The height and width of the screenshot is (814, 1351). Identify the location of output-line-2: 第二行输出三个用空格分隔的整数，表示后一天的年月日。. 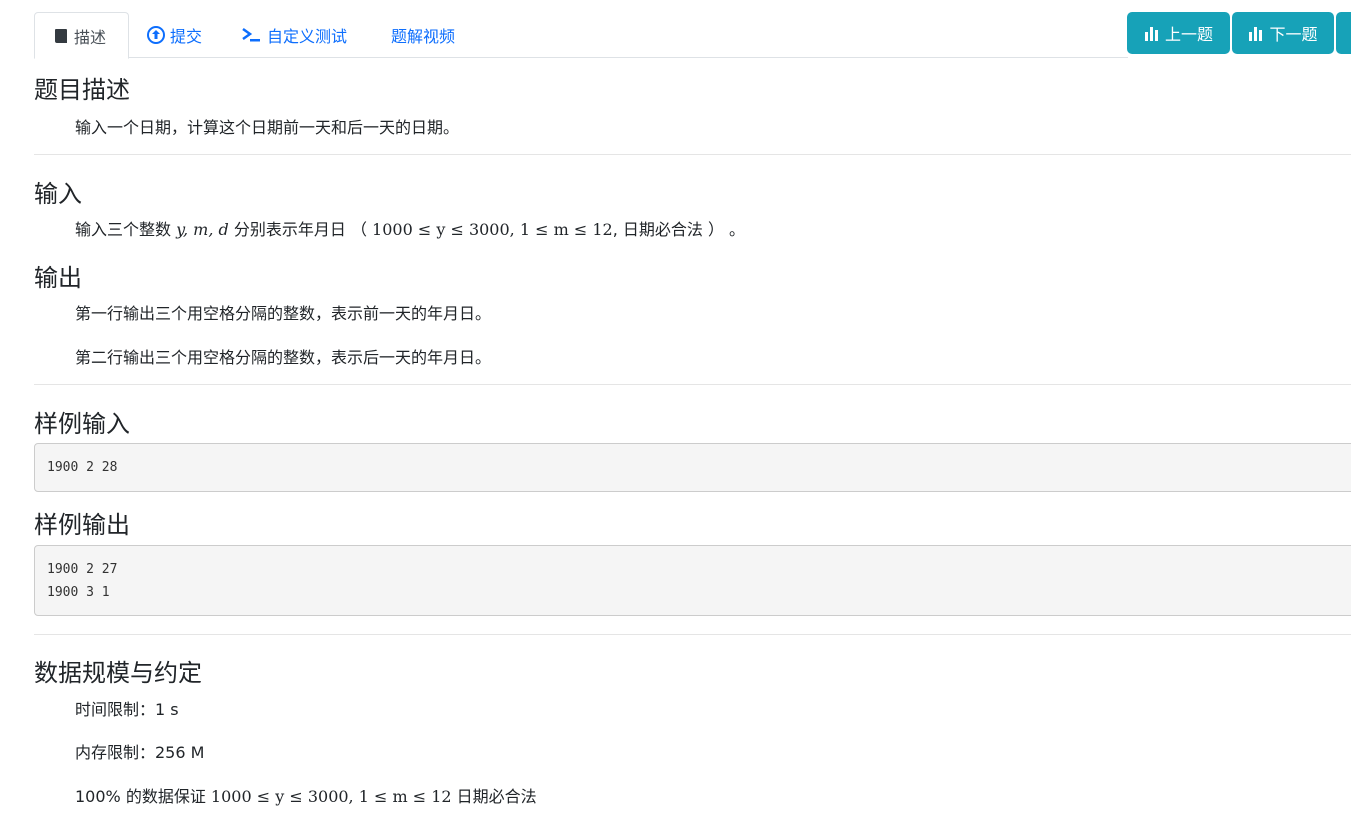
(283, 357).